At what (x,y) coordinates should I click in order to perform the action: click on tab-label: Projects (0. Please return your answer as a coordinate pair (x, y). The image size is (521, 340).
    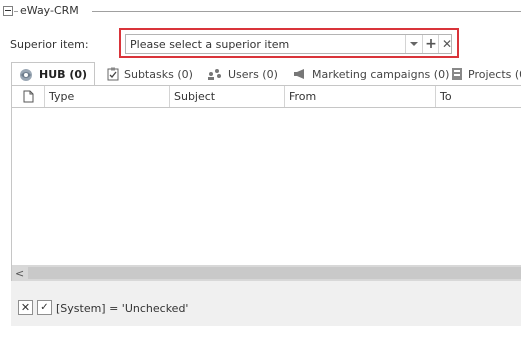
    Looking at the image, I should click on (494, 74).